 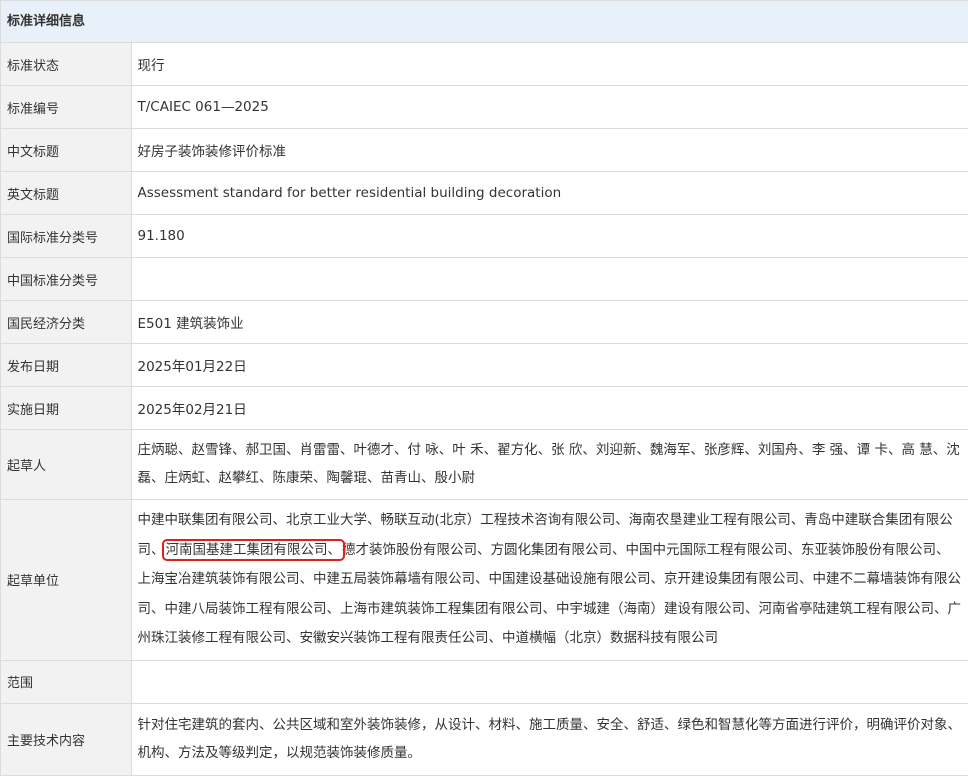 I want to click on row-label: 起草人, so click(x=66, y=464).